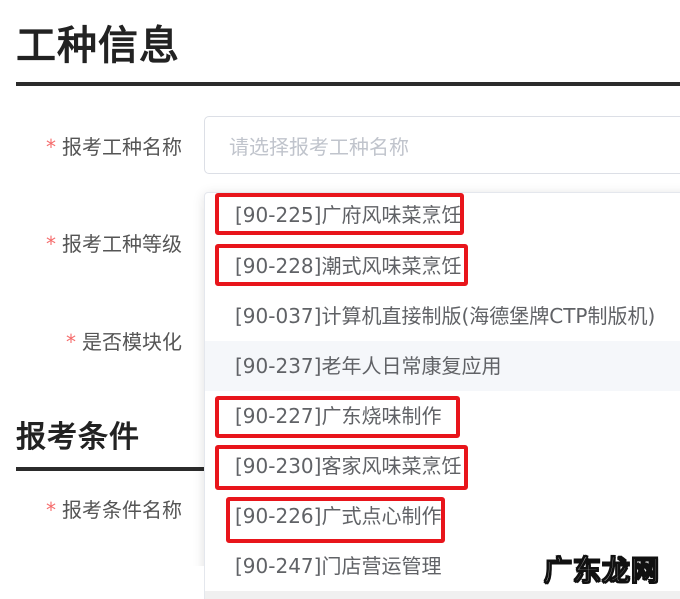  Describe the element at coordinates (122, 244) in the screenshot. I see `job-level-label-text: 报考工种等级` at that location.